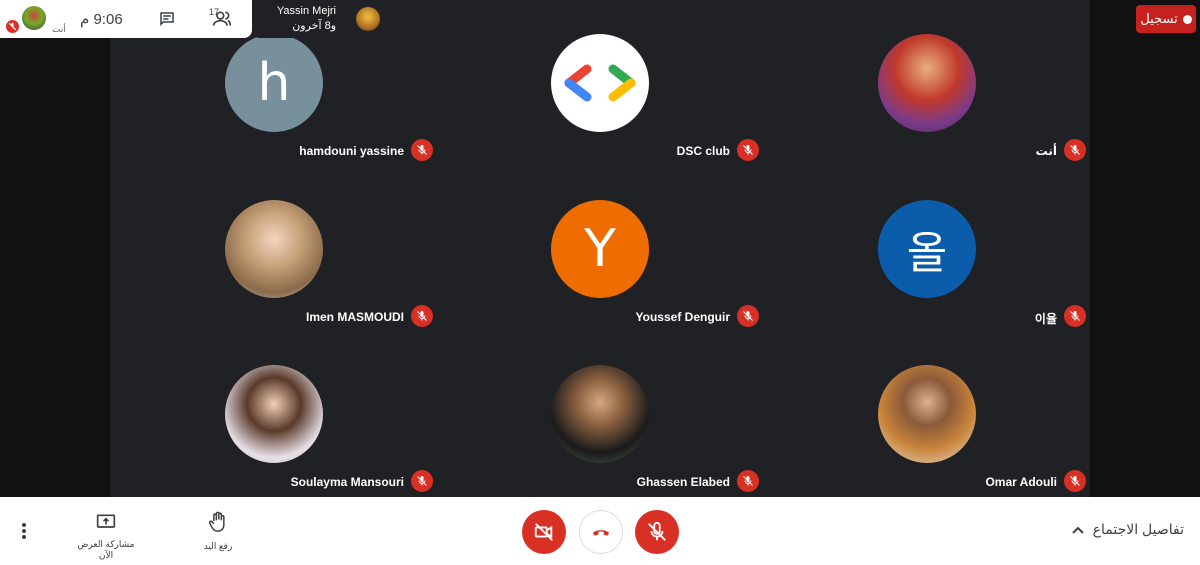 The image size is (1200, 565). Describe the element at coordinates (320, 19) in the screenshot. I see `presenter-chip: Yassin Mejri و8 آخرون` at that location.